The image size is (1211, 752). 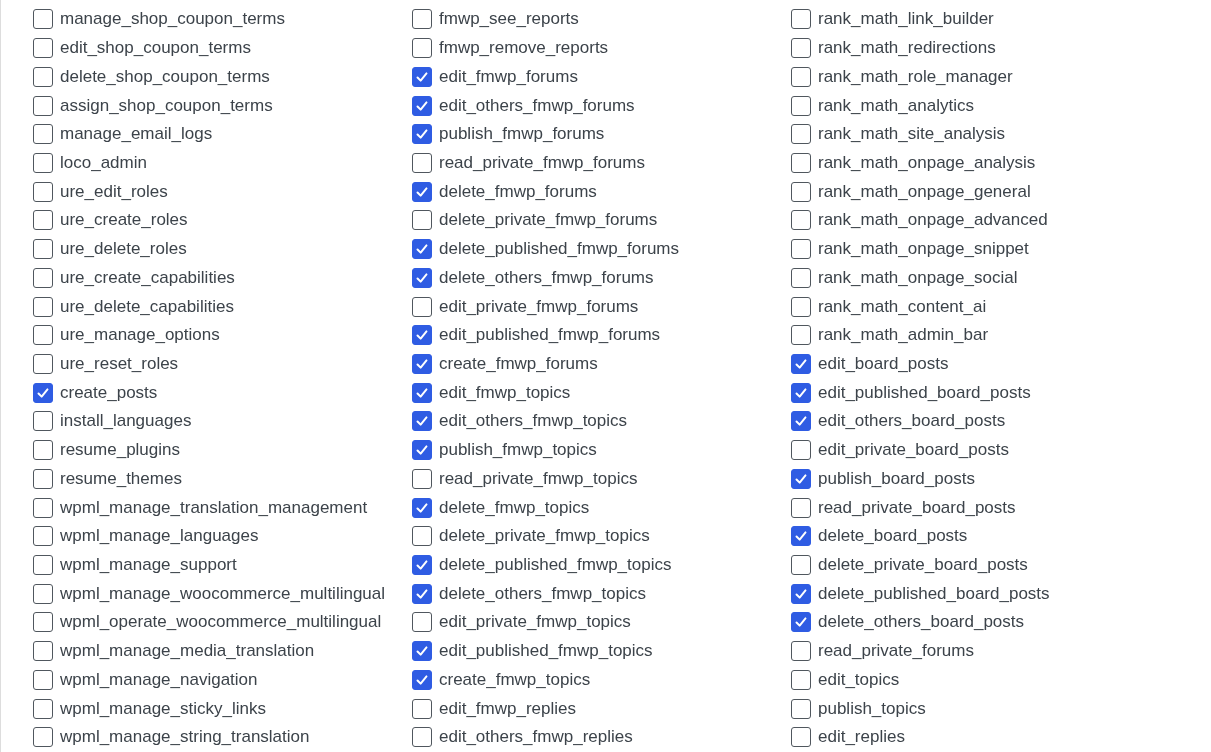 What do you see at coordinates (907, 48) in the screenshot?
I see `capability-label: rank_math_redirections` at bounding box center [907, 48].